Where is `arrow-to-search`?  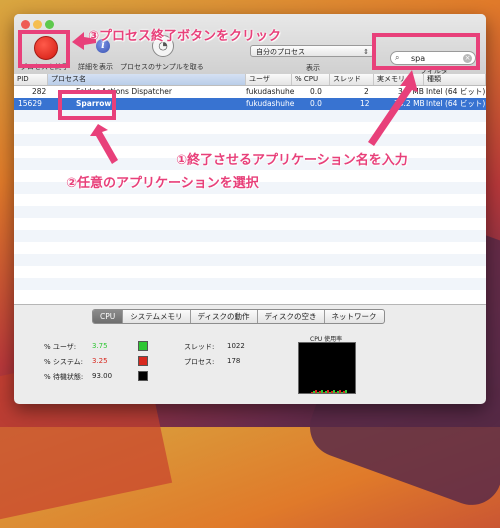 arrow-to-search is located at coordinates (393, 108).